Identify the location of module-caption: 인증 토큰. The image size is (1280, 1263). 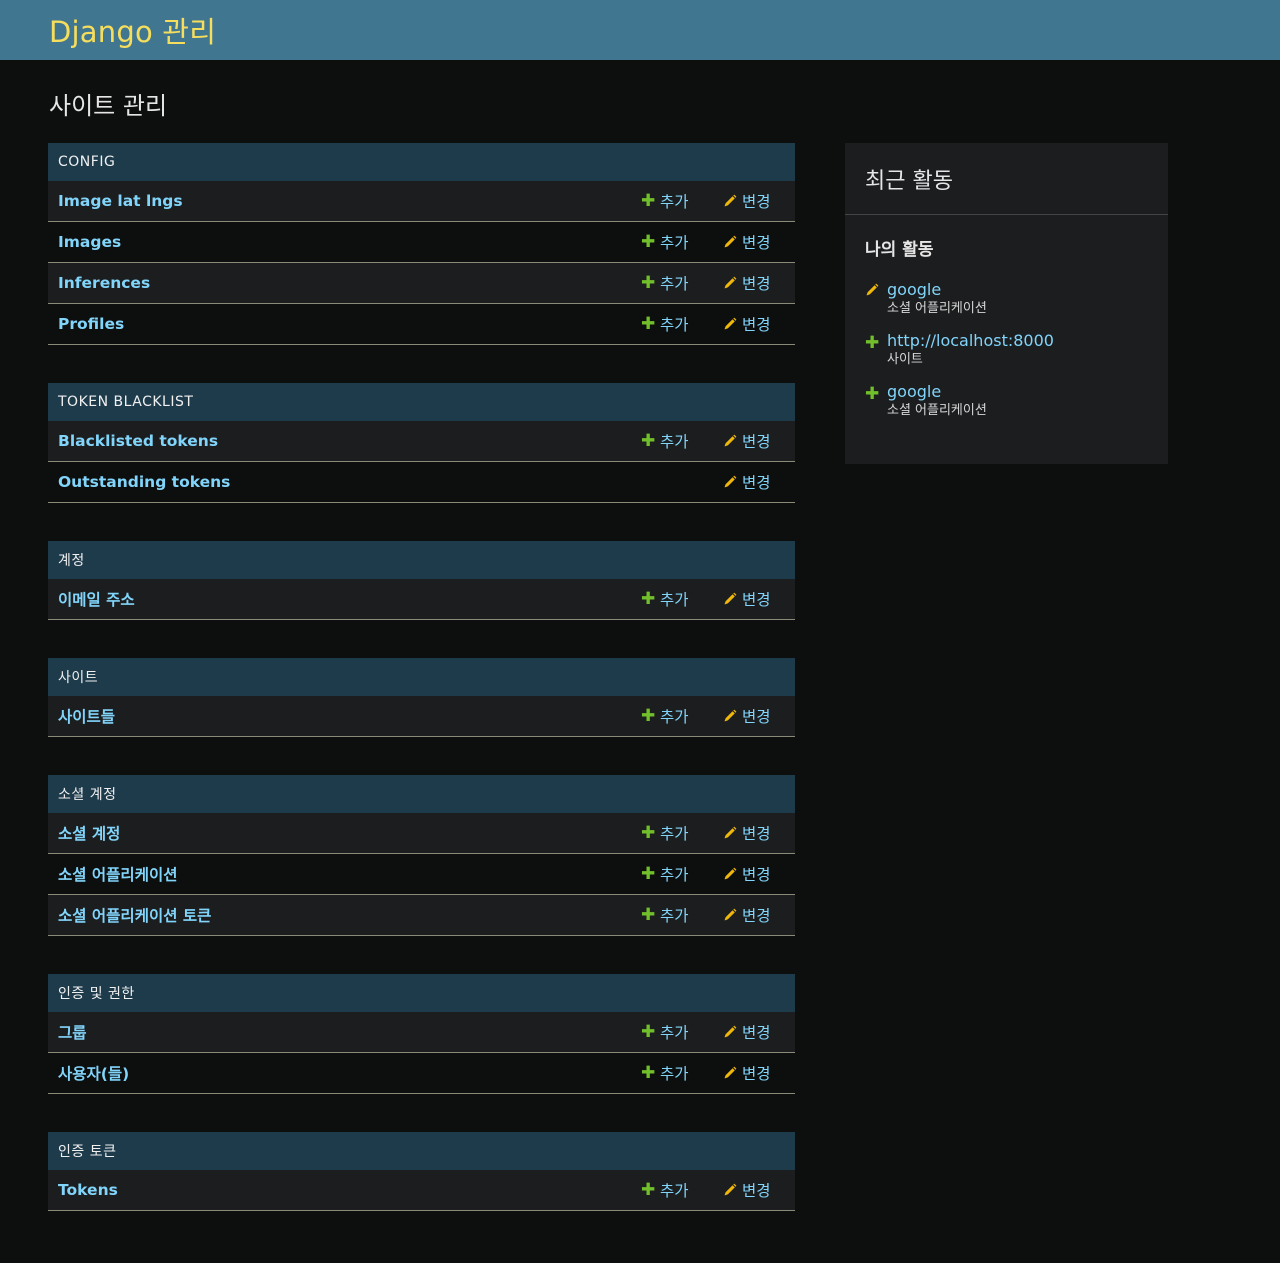
(421, 1151).